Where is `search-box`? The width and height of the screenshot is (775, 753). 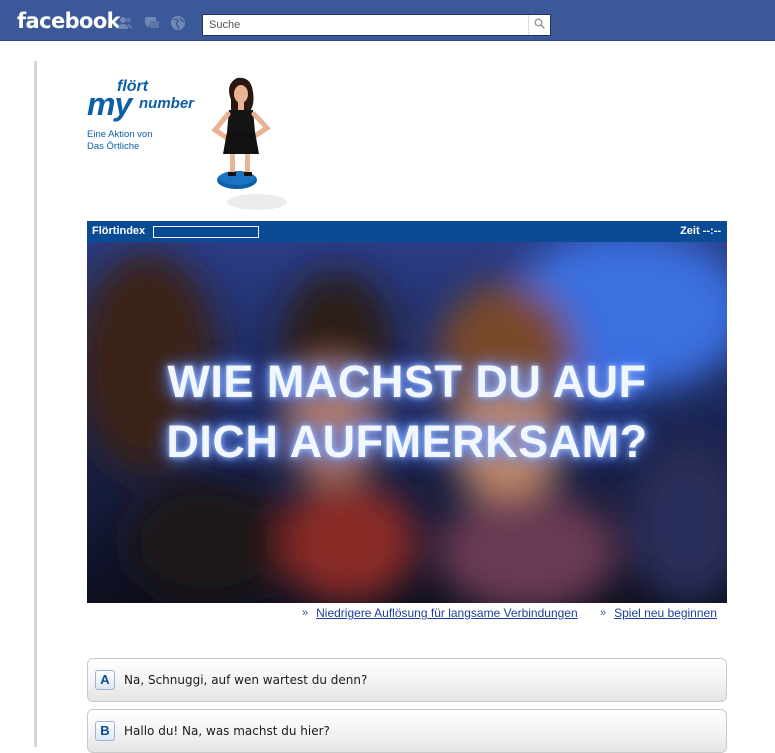 search-box is located at coordinates (376, 25).